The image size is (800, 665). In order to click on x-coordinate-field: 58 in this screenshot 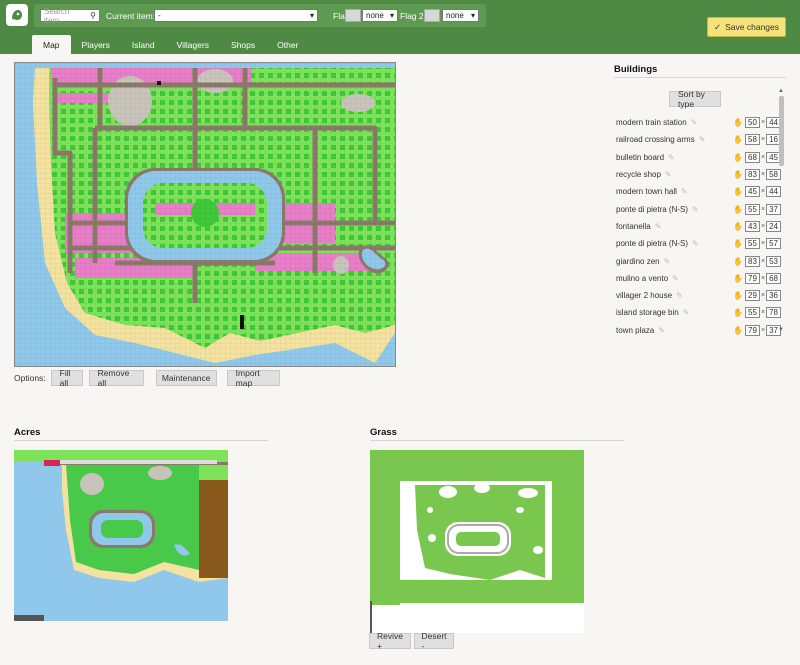, I will do `click(752, 140)`.